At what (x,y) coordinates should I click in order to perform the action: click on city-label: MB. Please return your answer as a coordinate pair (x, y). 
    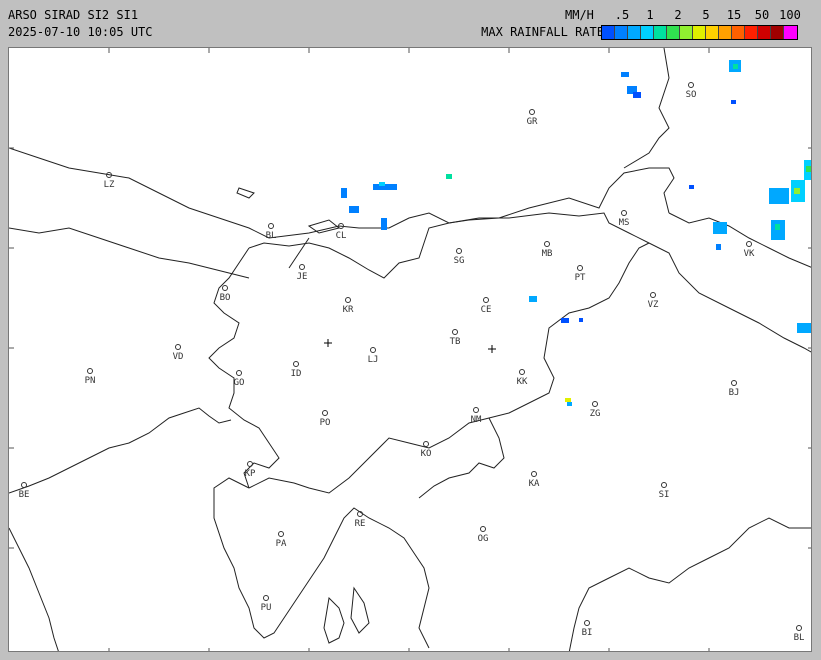
    Looking at the image, I should click on (547, 254).